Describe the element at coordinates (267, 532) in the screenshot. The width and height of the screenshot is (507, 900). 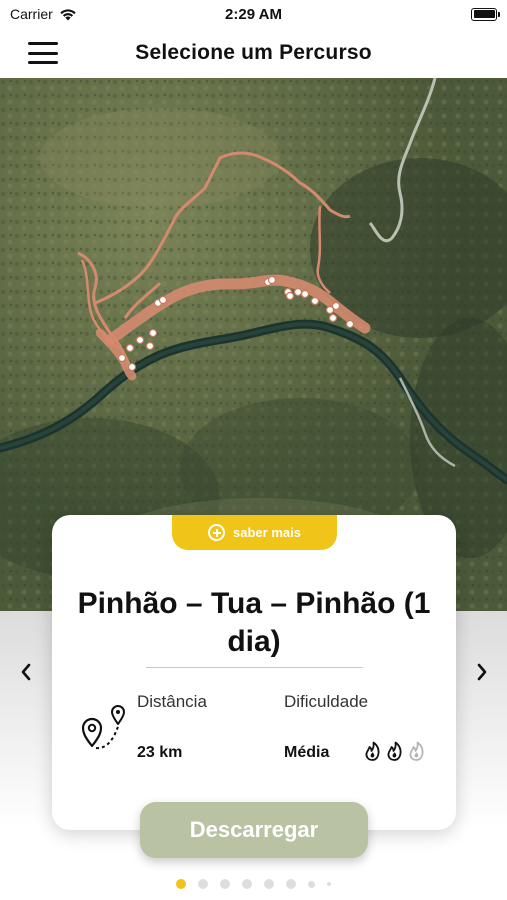
I see `saber-mais-label: saber mais` at that location.